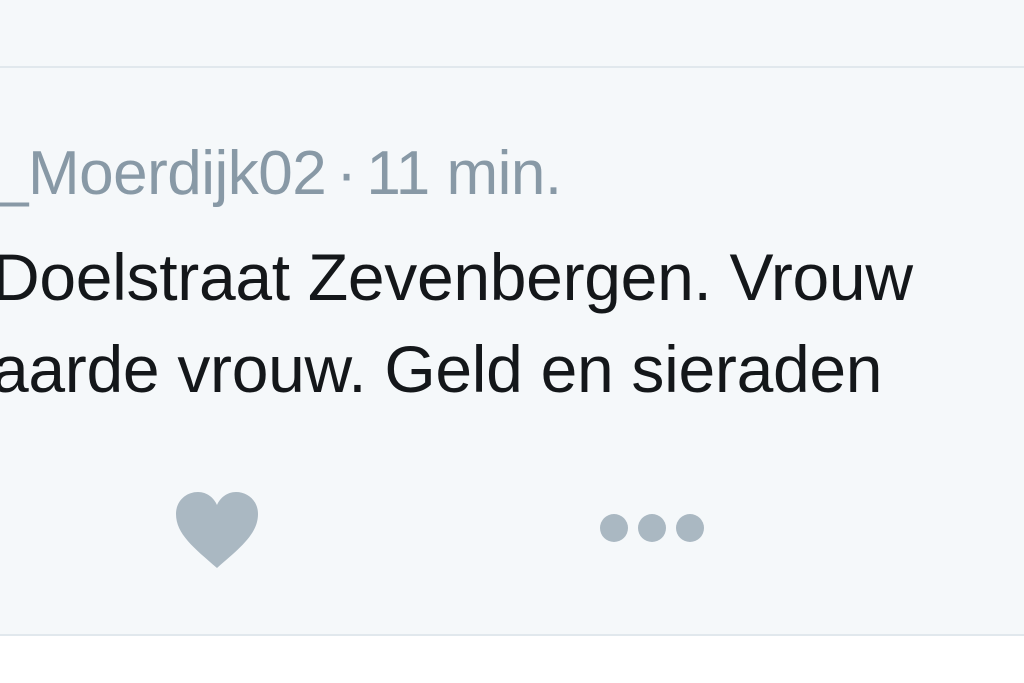 The height and width of the screenshot is (683, 1024). Describe the element at coordinates (512, 33) in the screenshot. I see `top-background` at that location.